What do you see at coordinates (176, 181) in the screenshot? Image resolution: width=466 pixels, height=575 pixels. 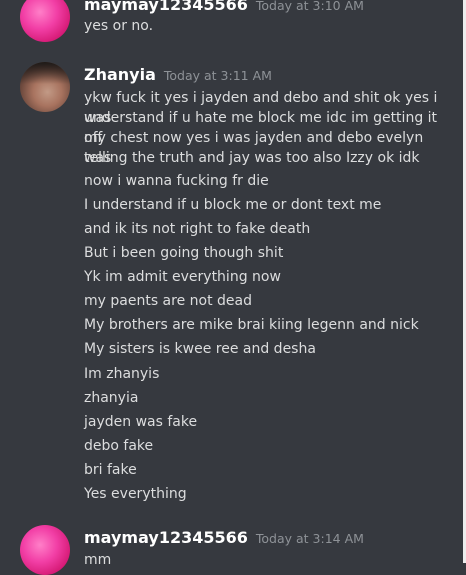 I see `message-line: now i wanna fucking fr die` at bounding box center [176, 181].